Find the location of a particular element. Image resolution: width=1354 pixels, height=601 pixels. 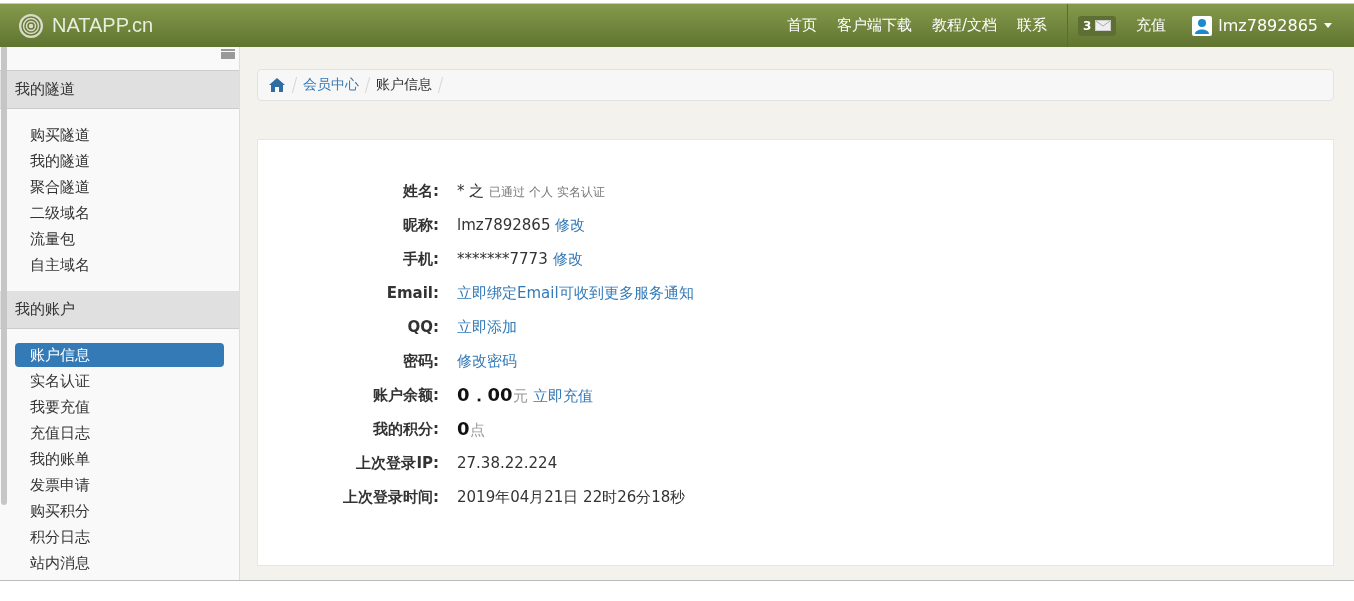

sidebar-item: 实名认证 is located at coordinates (119, 381).